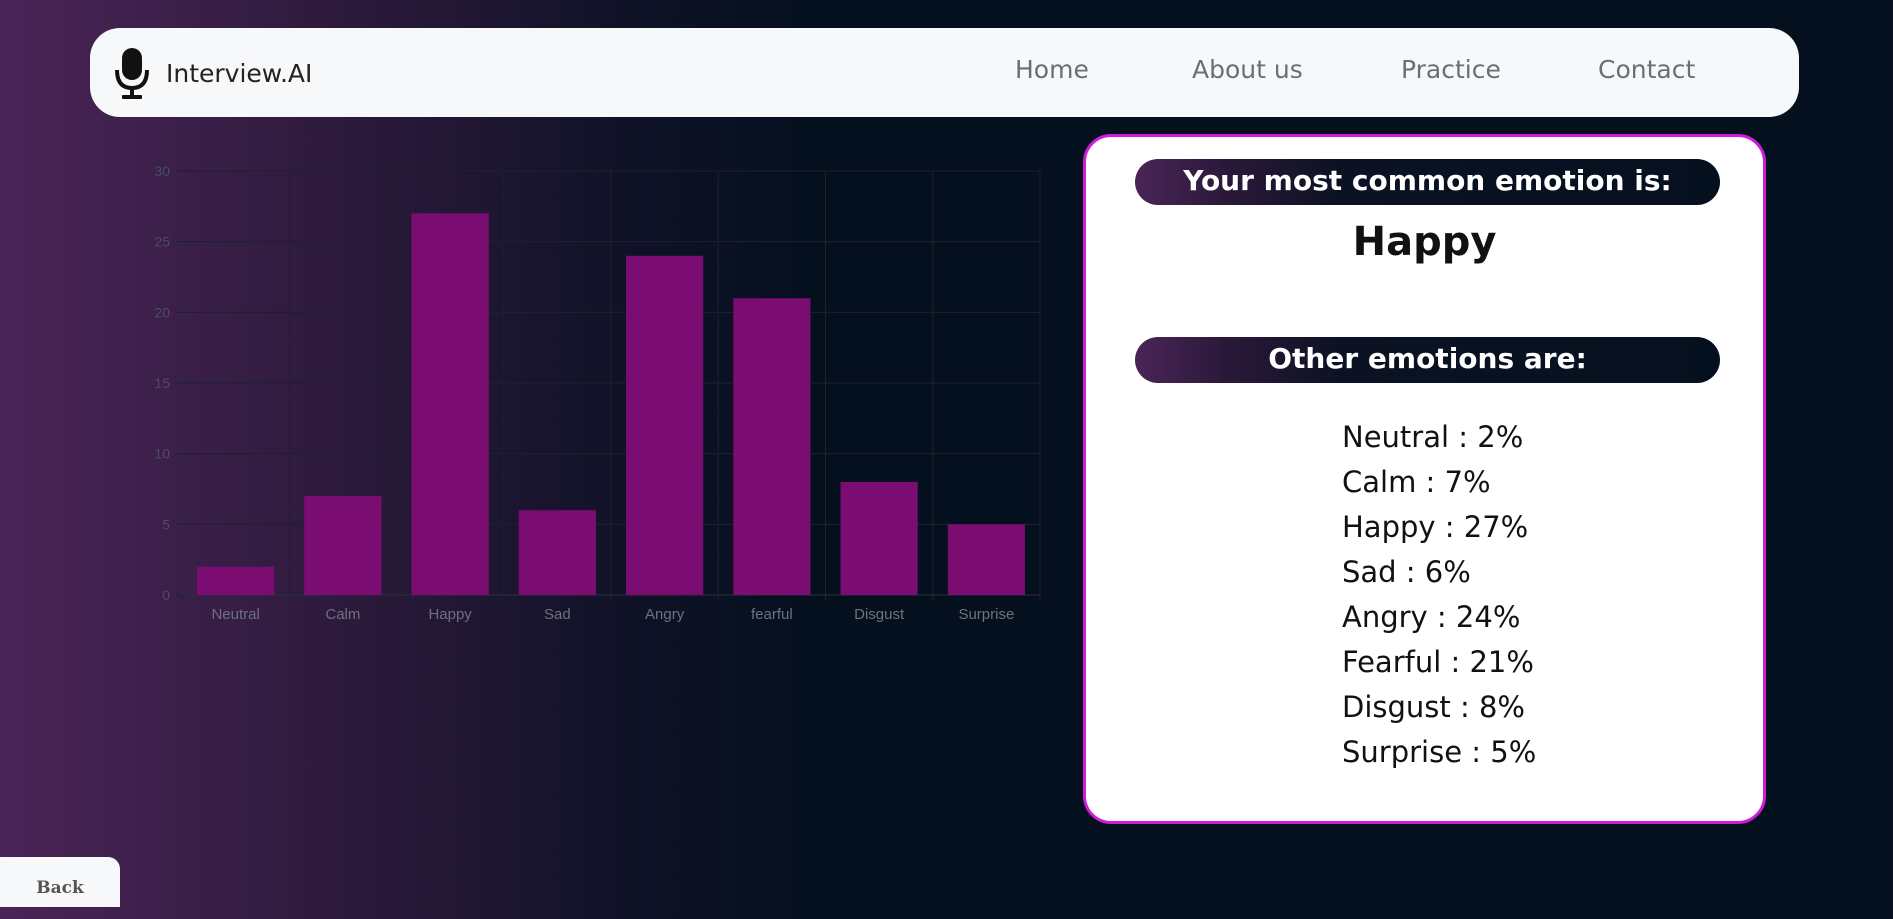 The width and height of the screenshot is (1893, 919). Describe the element at coordinates (879, 538) in the screenshot. I see `bar-disgust` at that location.